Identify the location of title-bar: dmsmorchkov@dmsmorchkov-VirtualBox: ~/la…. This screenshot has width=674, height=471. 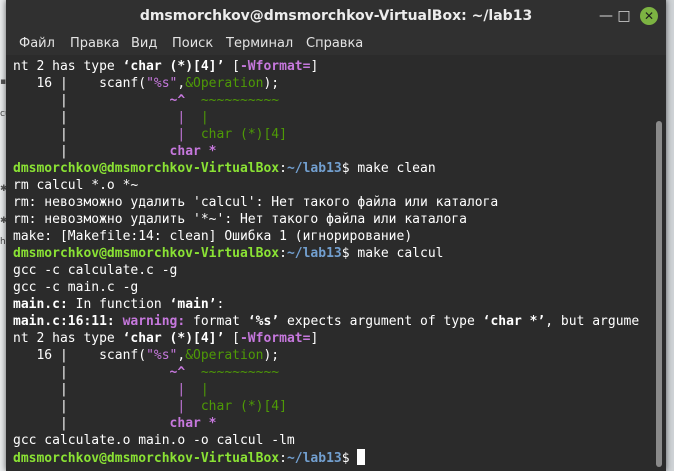
(336, 16).